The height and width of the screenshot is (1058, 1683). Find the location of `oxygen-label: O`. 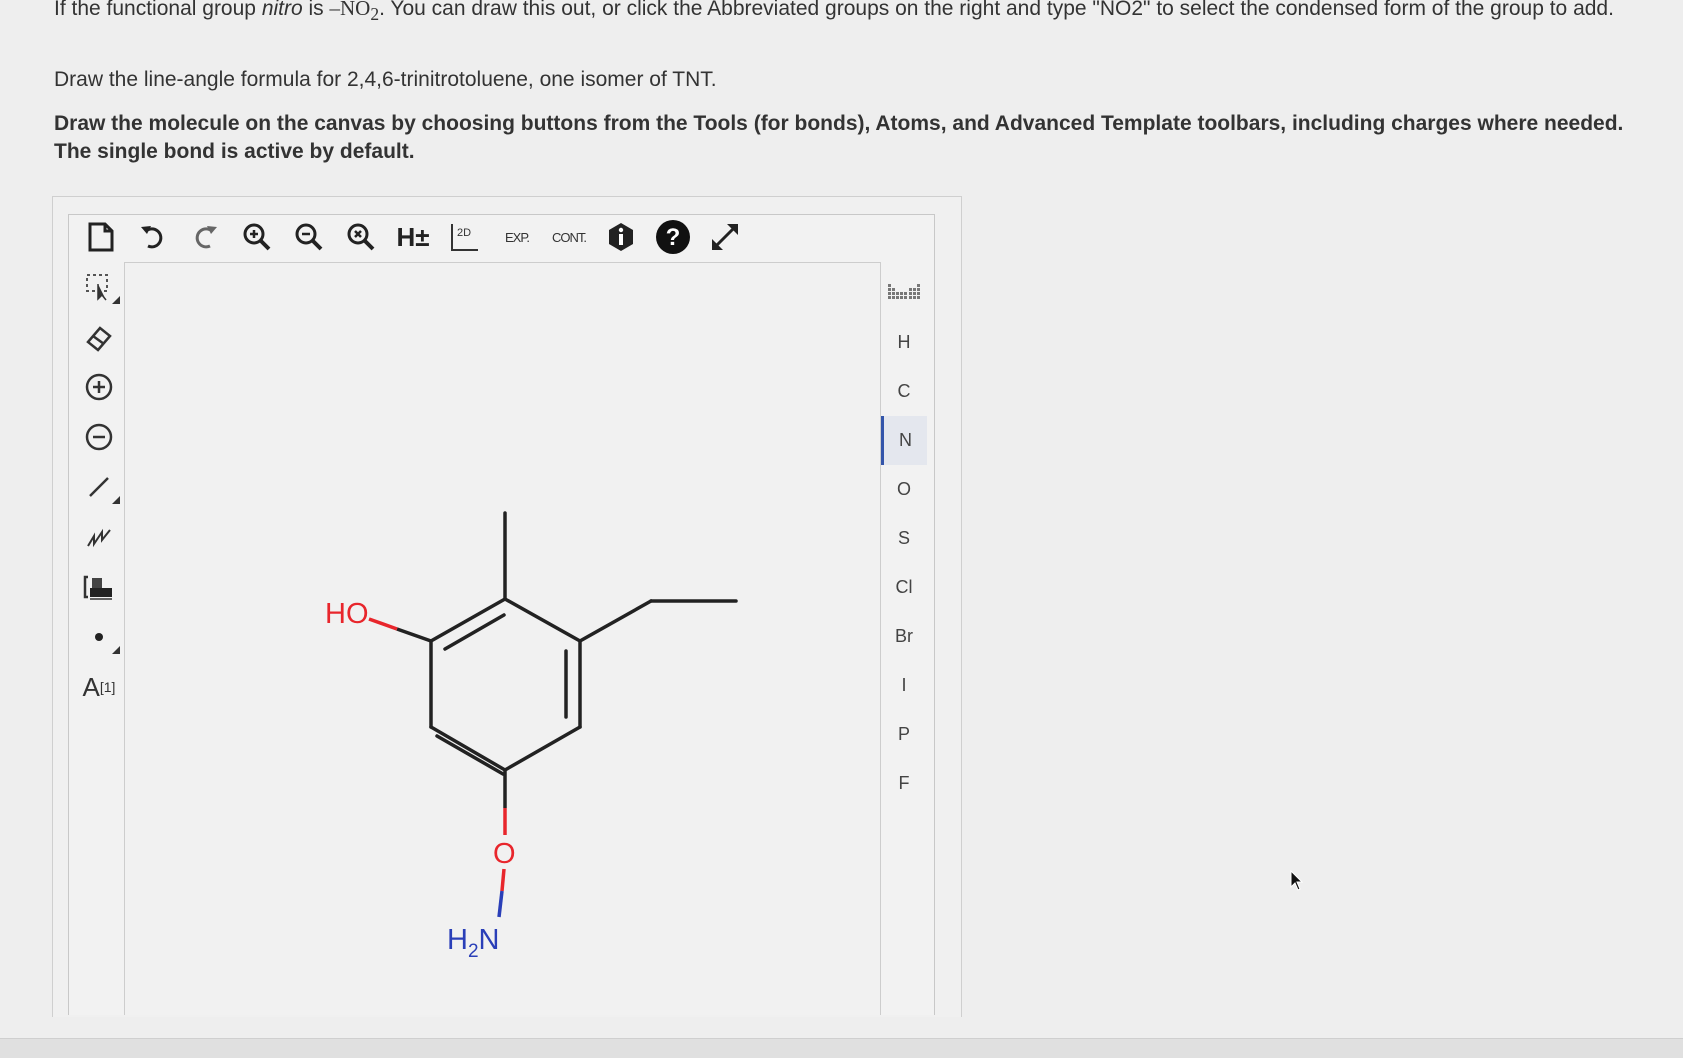

oxygen-label: O is located at coordinates (504, 854).